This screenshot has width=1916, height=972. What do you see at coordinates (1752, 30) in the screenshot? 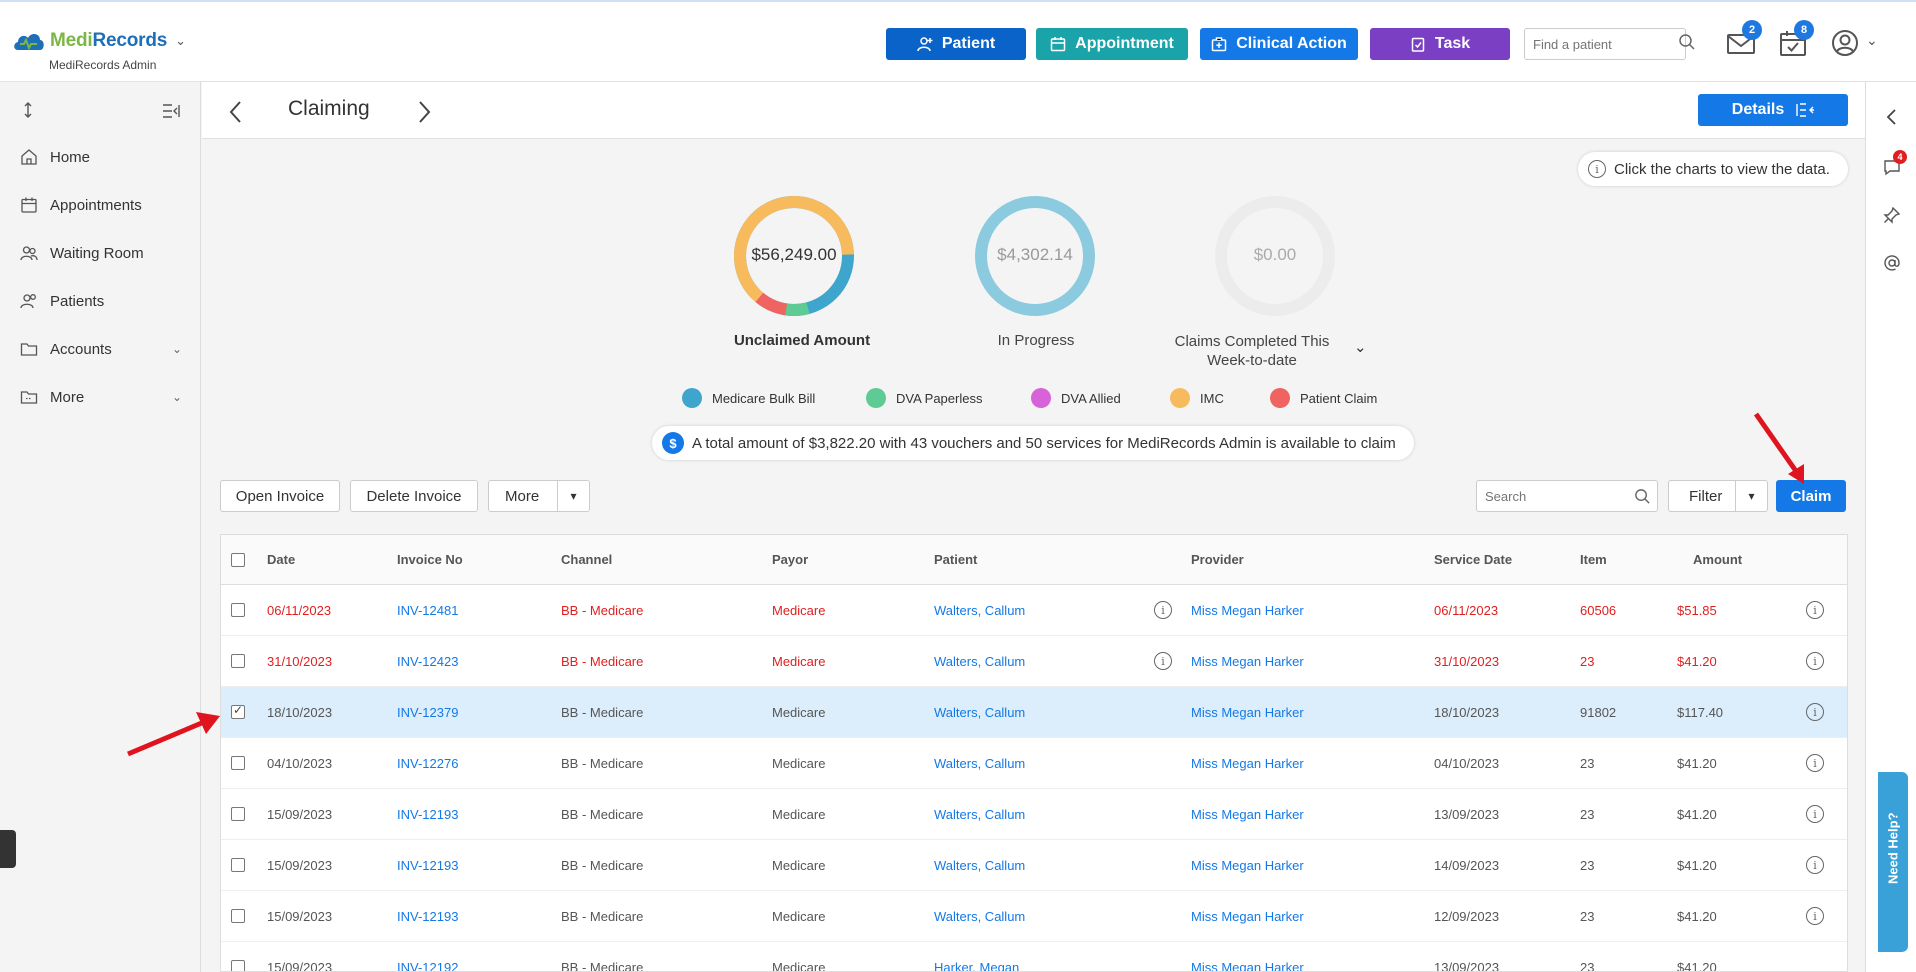
I see `mail-count-badge: 2` at bounding box center [1752, 30].